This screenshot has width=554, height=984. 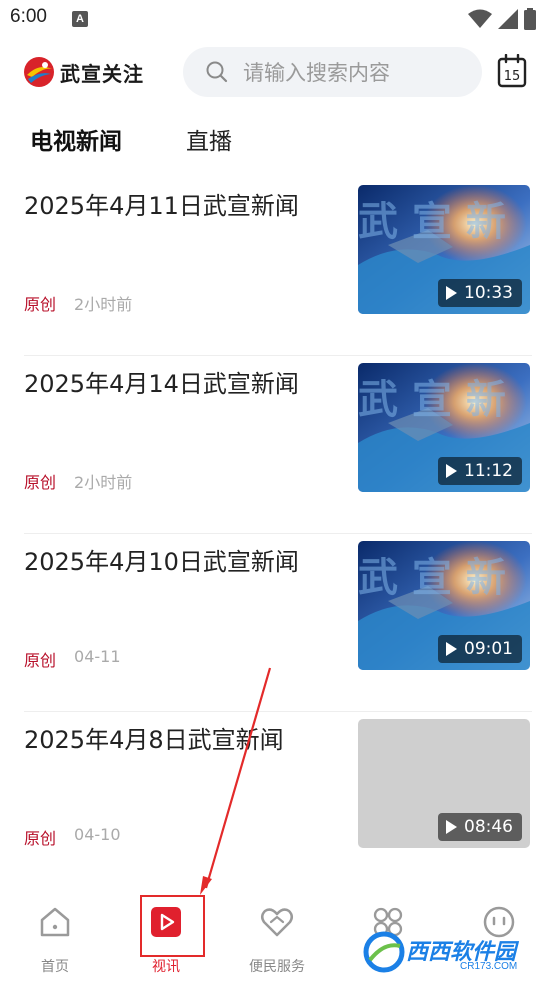 I want to click on watermark-logo: 西西软件园 CR173.COM, so click(x=451, y=954).